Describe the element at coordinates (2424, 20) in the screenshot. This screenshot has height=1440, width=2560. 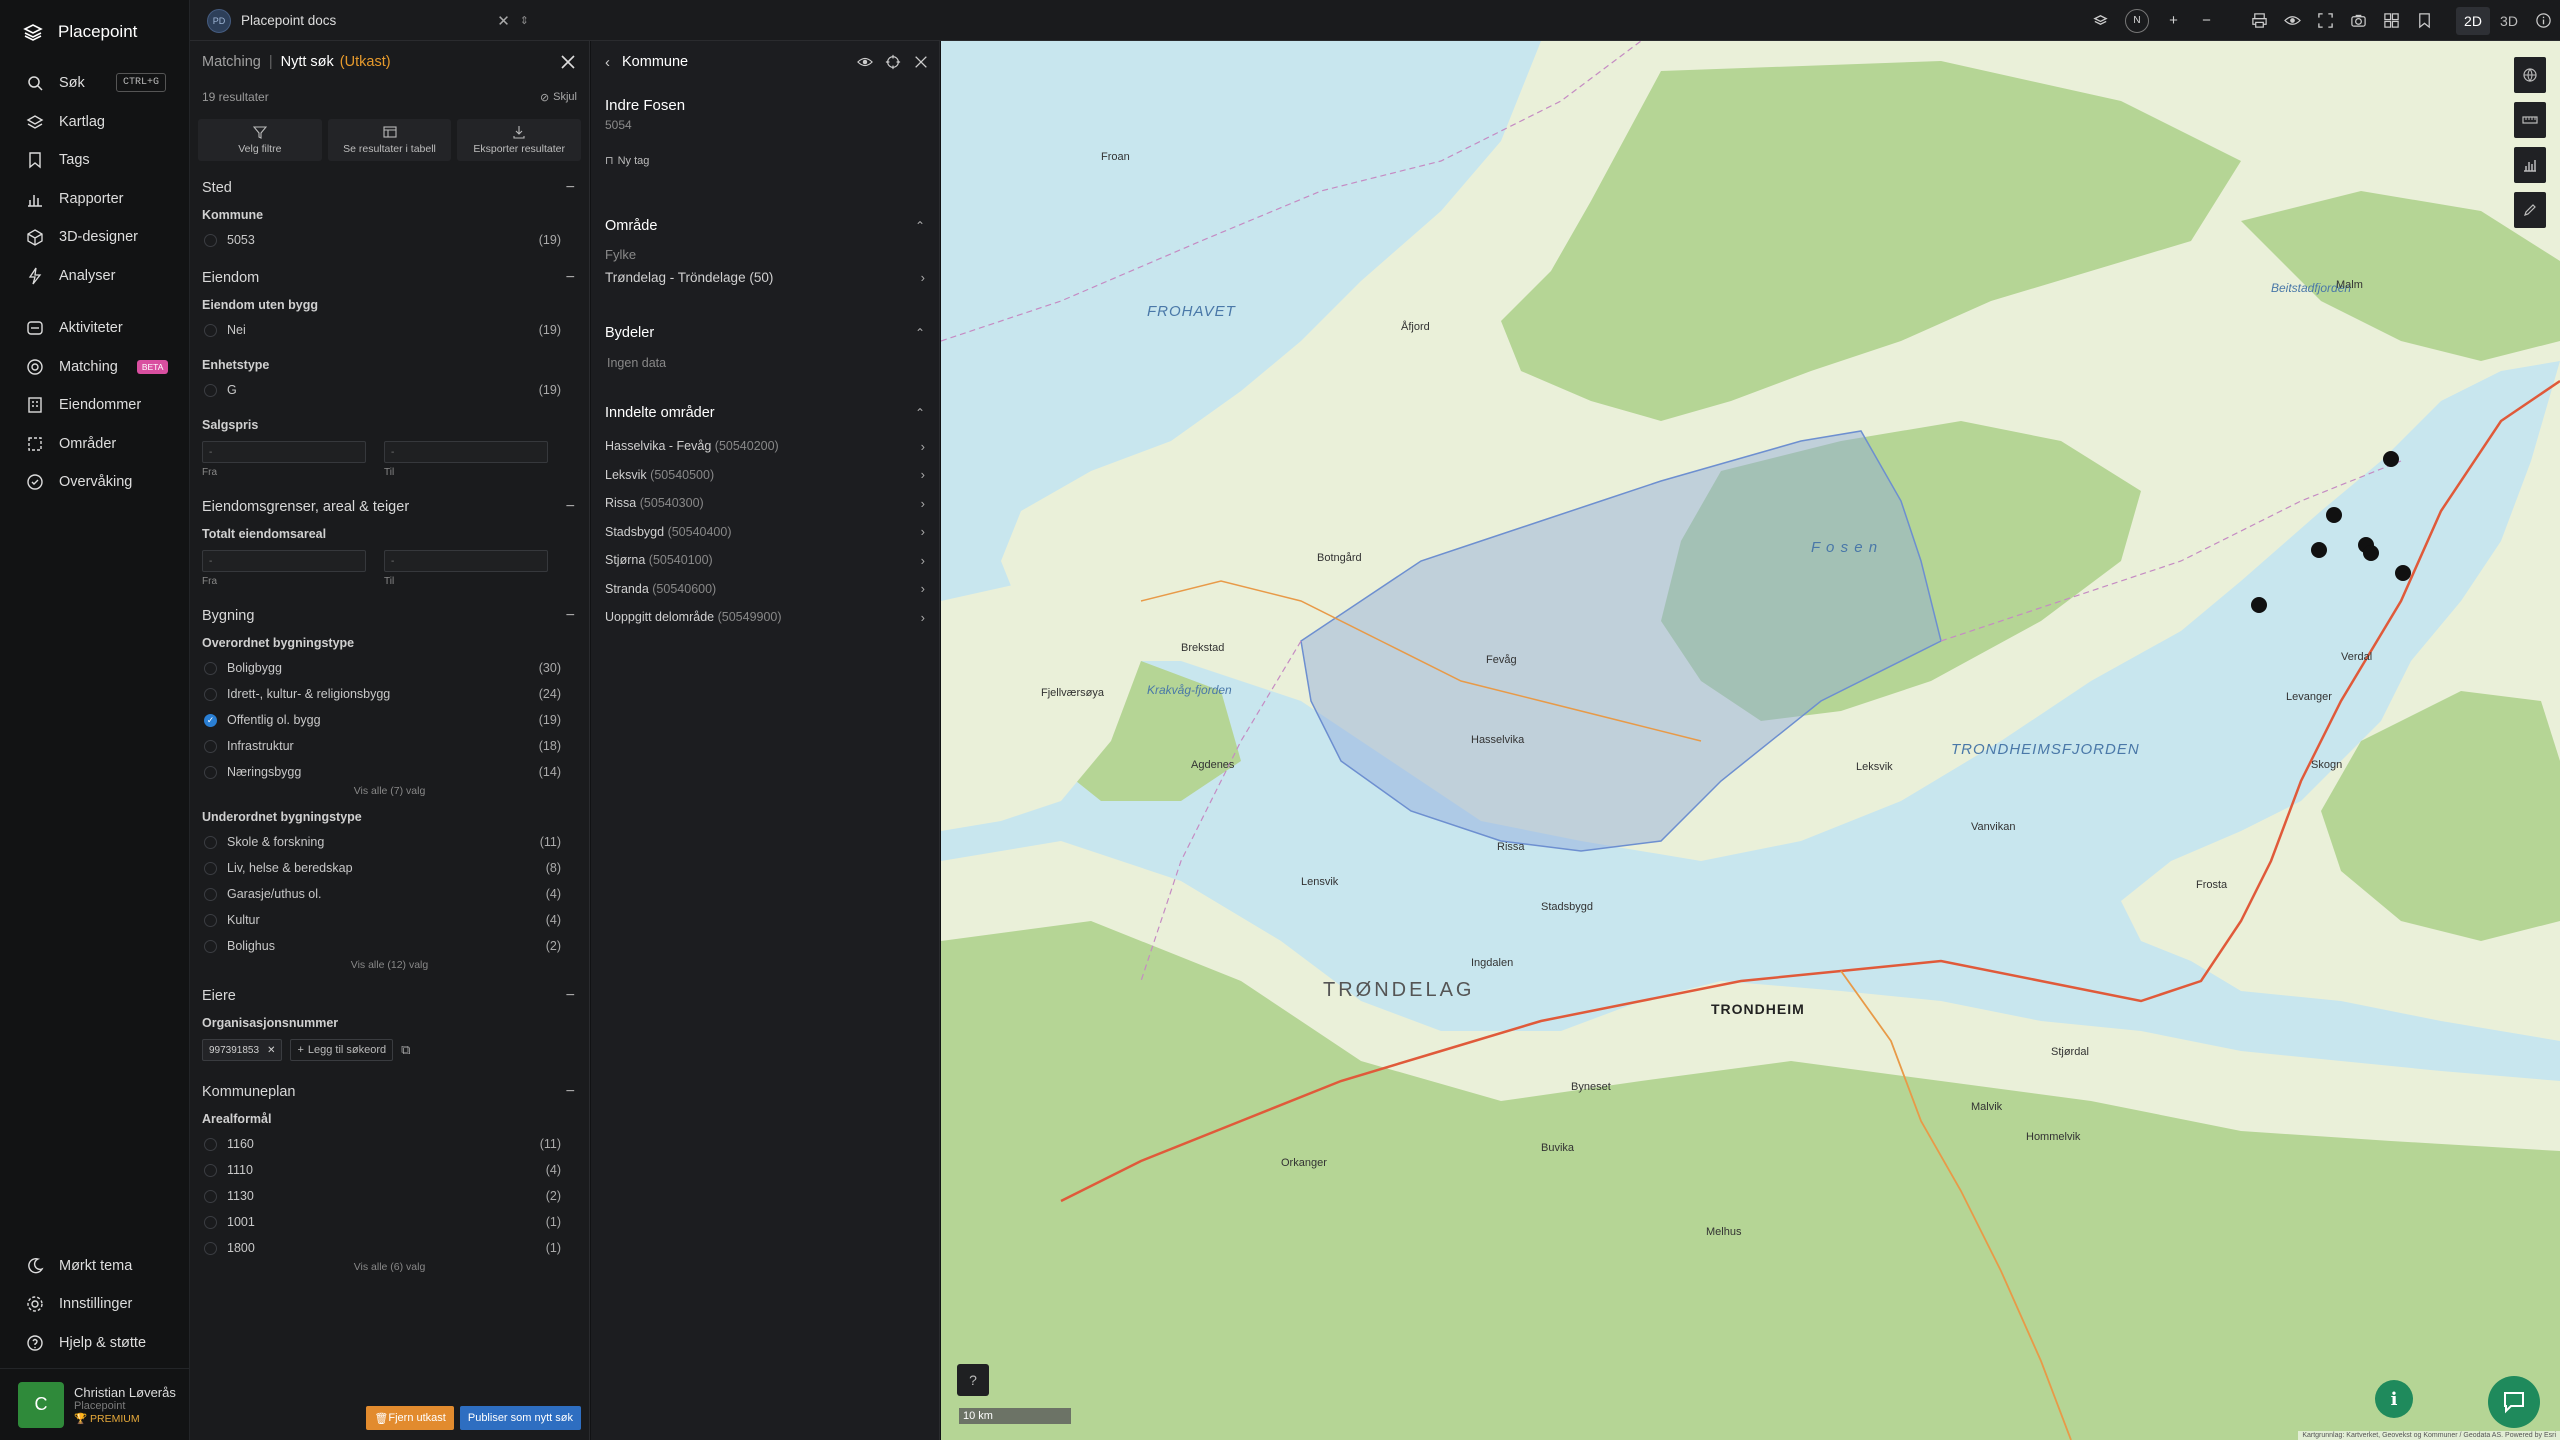
I see `bookmark-icon` at that location.